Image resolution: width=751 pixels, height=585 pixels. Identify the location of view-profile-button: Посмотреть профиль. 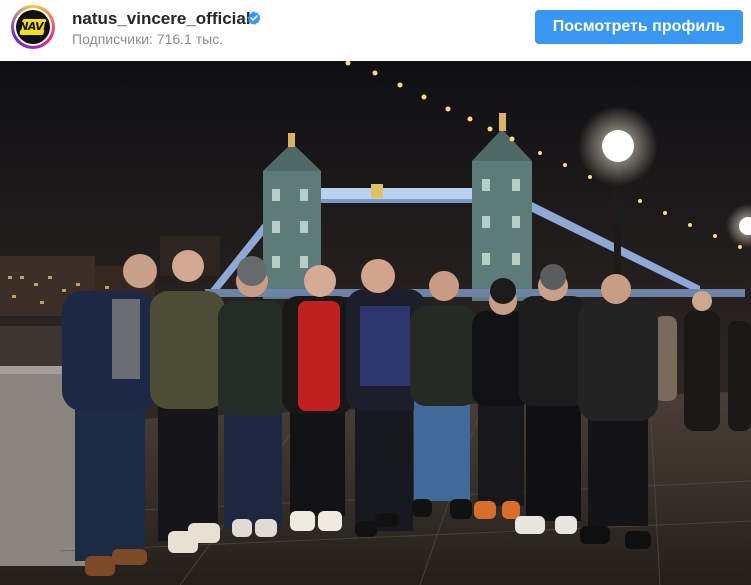
(639, 27).